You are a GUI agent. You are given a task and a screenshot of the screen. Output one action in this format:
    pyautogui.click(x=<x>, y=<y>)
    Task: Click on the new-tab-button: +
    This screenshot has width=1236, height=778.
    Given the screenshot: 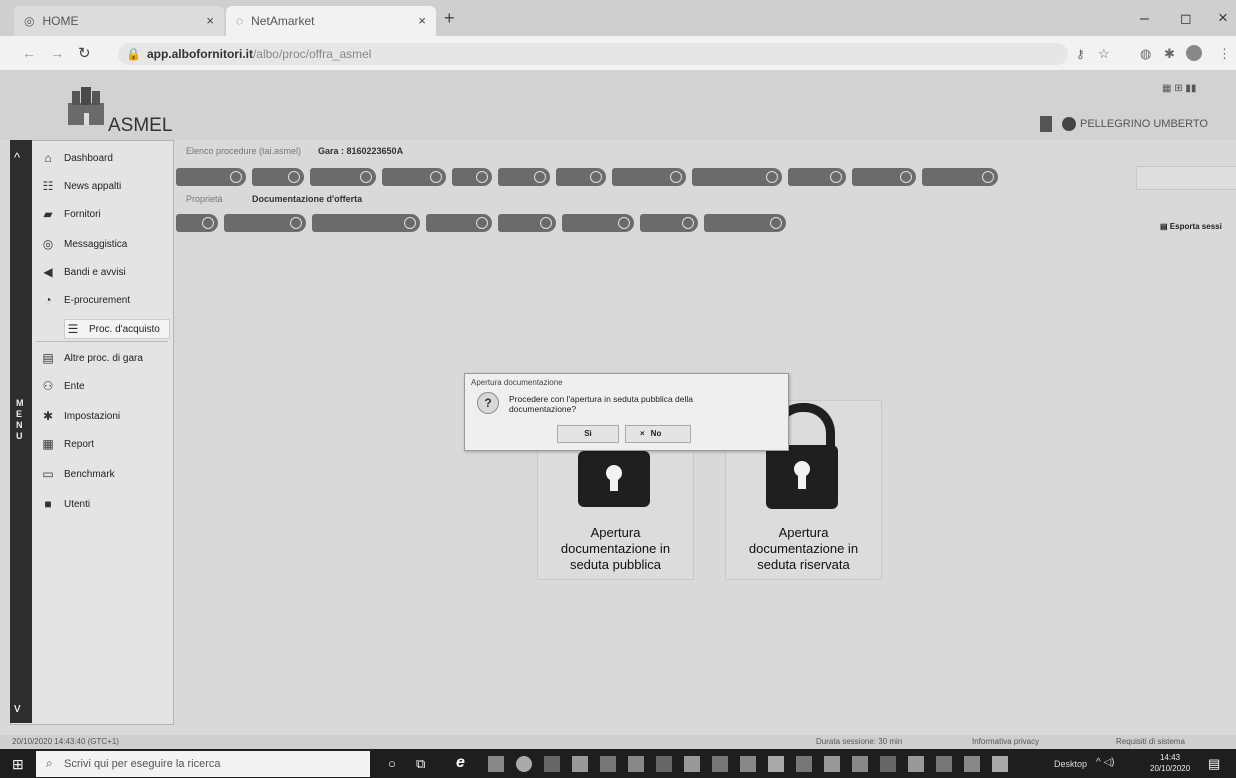 What is the action you would take?
    pyautogui.click(x=449, y=18)
    